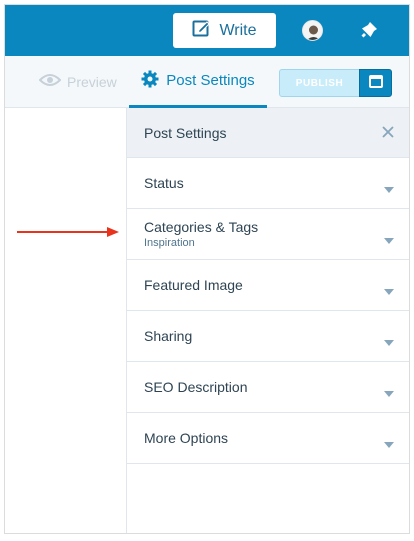  I want to click on notifications-icon, so click(369, 32).